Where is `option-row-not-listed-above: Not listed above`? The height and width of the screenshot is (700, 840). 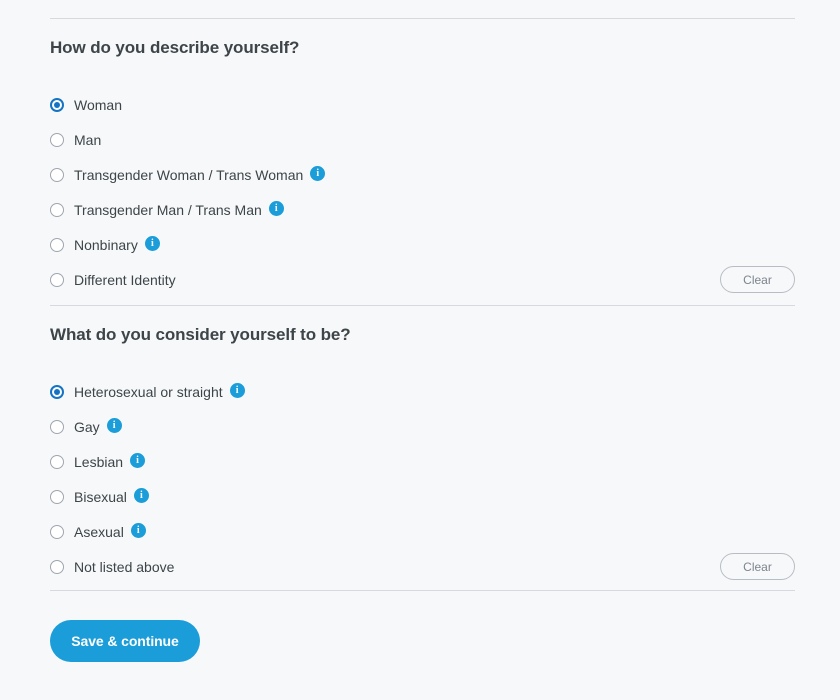 option-row-not-listed-above: Not listed above is located at coordinates (422, 566).